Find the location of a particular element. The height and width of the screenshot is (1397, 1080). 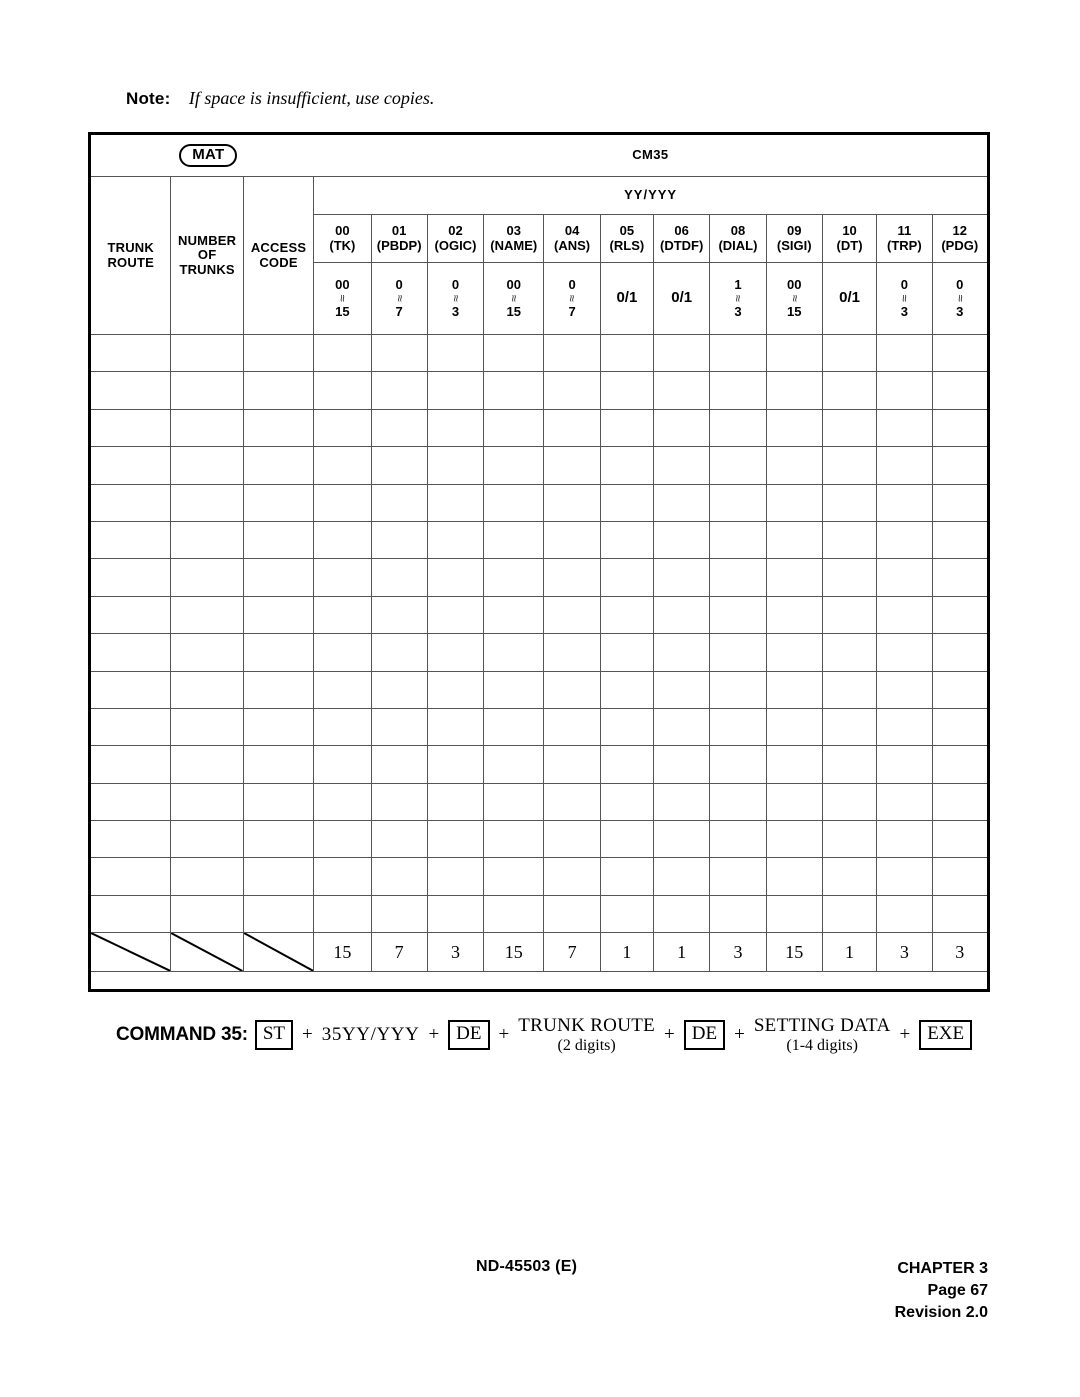

key-de-1: DE is located at coordinates (469, 1035).